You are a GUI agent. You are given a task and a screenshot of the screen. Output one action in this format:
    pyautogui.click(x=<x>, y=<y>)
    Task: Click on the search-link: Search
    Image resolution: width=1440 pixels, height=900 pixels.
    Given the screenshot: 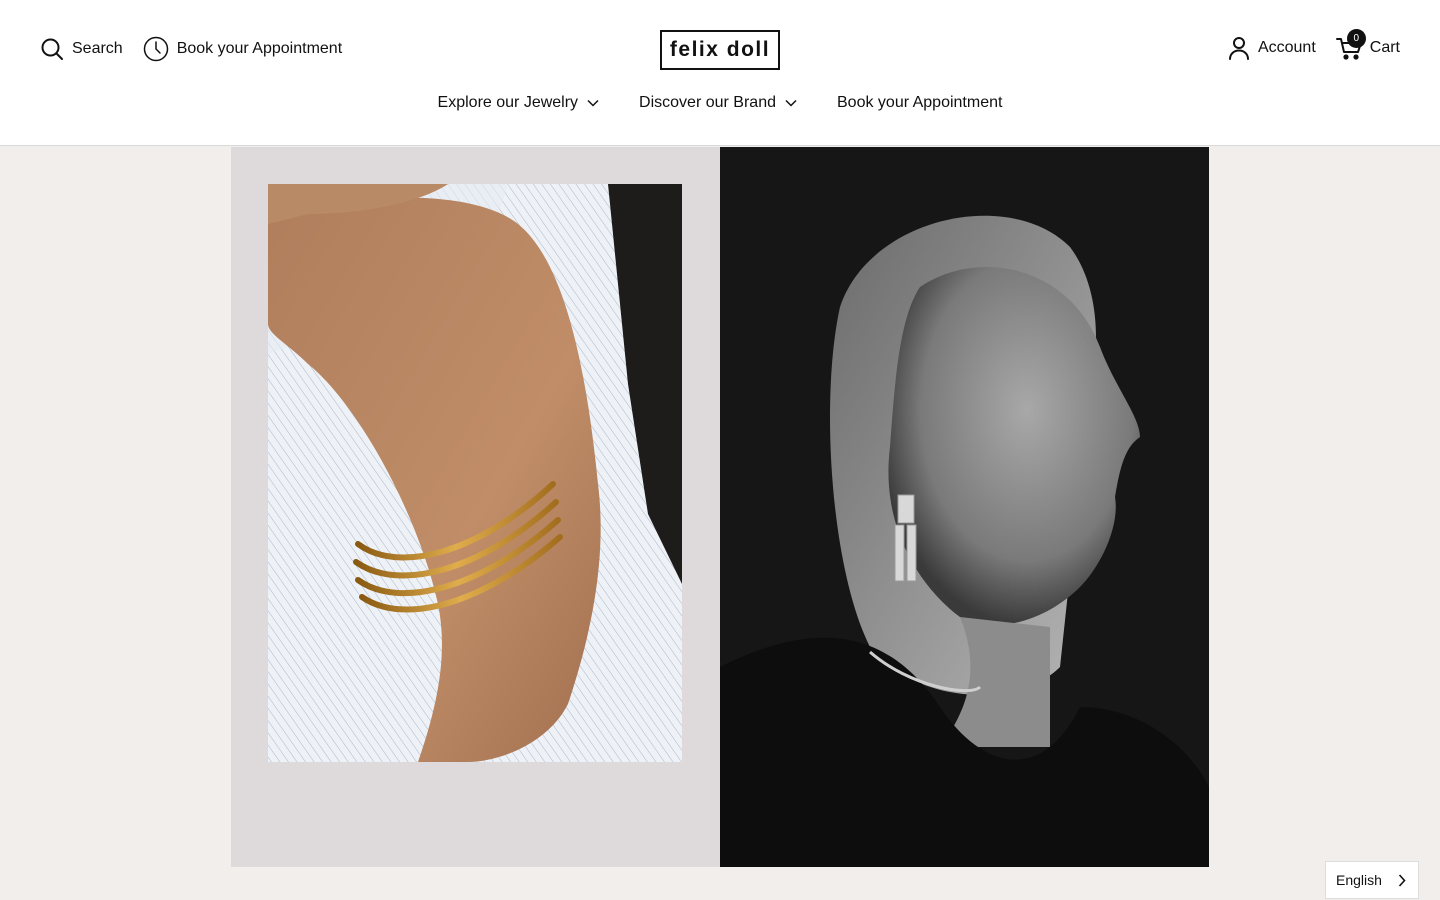 What is the action you would take?
    pyautogui.click(x=81, y=49)
    